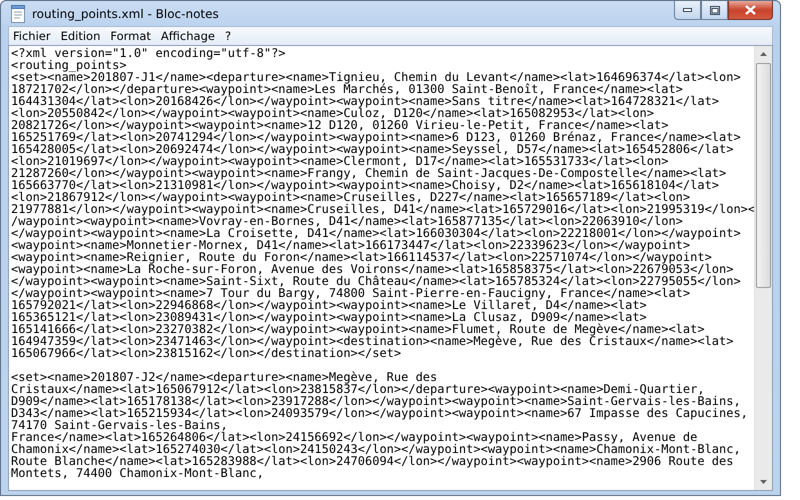 The image size is (800, 500). I want to click on text-line: </waypoint><waypoint><name>Saint-Sixt, Route du Château</name><lat>165785324</lat><lon>22795055</lon>, so click(376, 281).